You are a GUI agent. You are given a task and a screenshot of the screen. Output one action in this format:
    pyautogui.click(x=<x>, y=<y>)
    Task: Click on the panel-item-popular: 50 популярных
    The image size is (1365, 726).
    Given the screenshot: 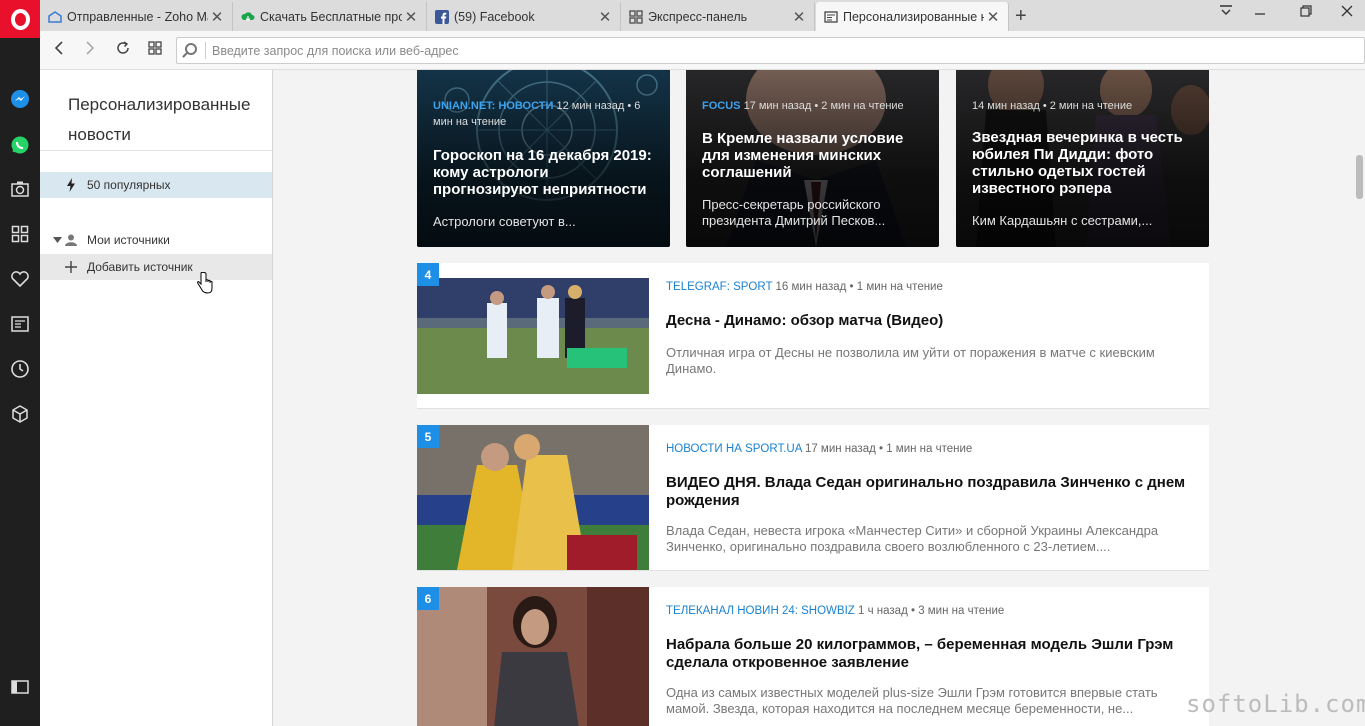 What is the action you would take?
    pyautogui.click(x=156, y=185)
    